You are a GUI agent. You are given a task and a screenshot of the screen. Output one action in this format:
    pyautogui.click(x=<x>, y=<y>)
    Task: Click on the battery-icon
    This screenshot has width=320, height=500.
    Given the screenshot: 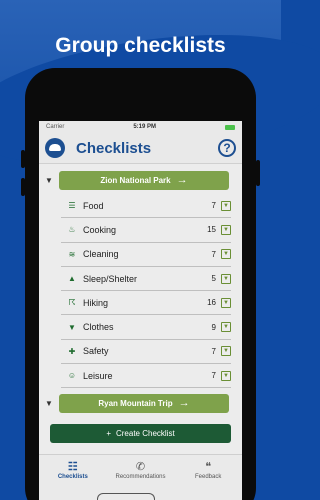 What is the action you would take?
    pyautogui.click(x=230, y=127)
    